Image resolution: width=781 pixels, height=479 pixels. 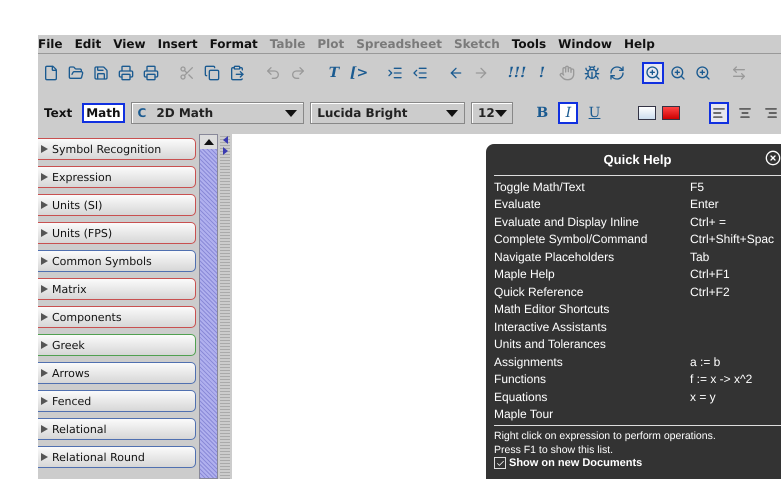 I want to click on align-center-icon, so click(x=745, y=113).